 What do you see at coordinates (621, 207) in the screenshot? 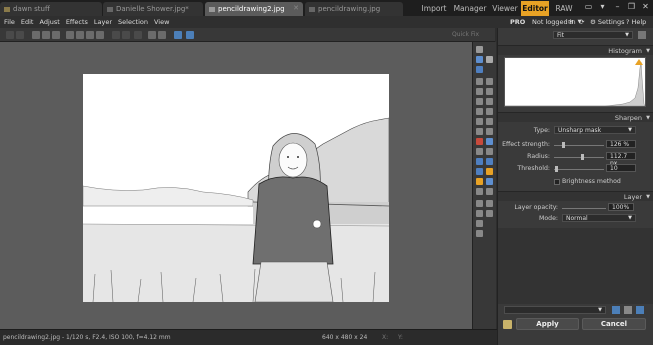
I see `opacity-field: 100%` at bounding box center [621, 207].